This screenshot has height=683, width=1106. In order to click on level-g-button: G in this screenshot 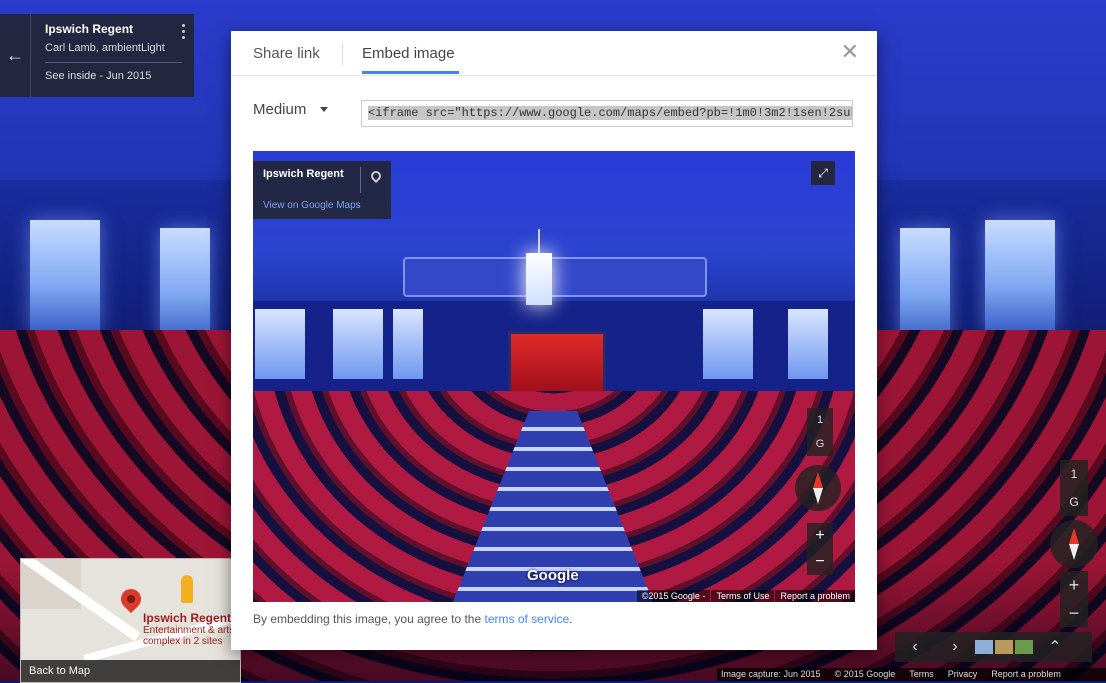, I will do `click(1074, 502)`.